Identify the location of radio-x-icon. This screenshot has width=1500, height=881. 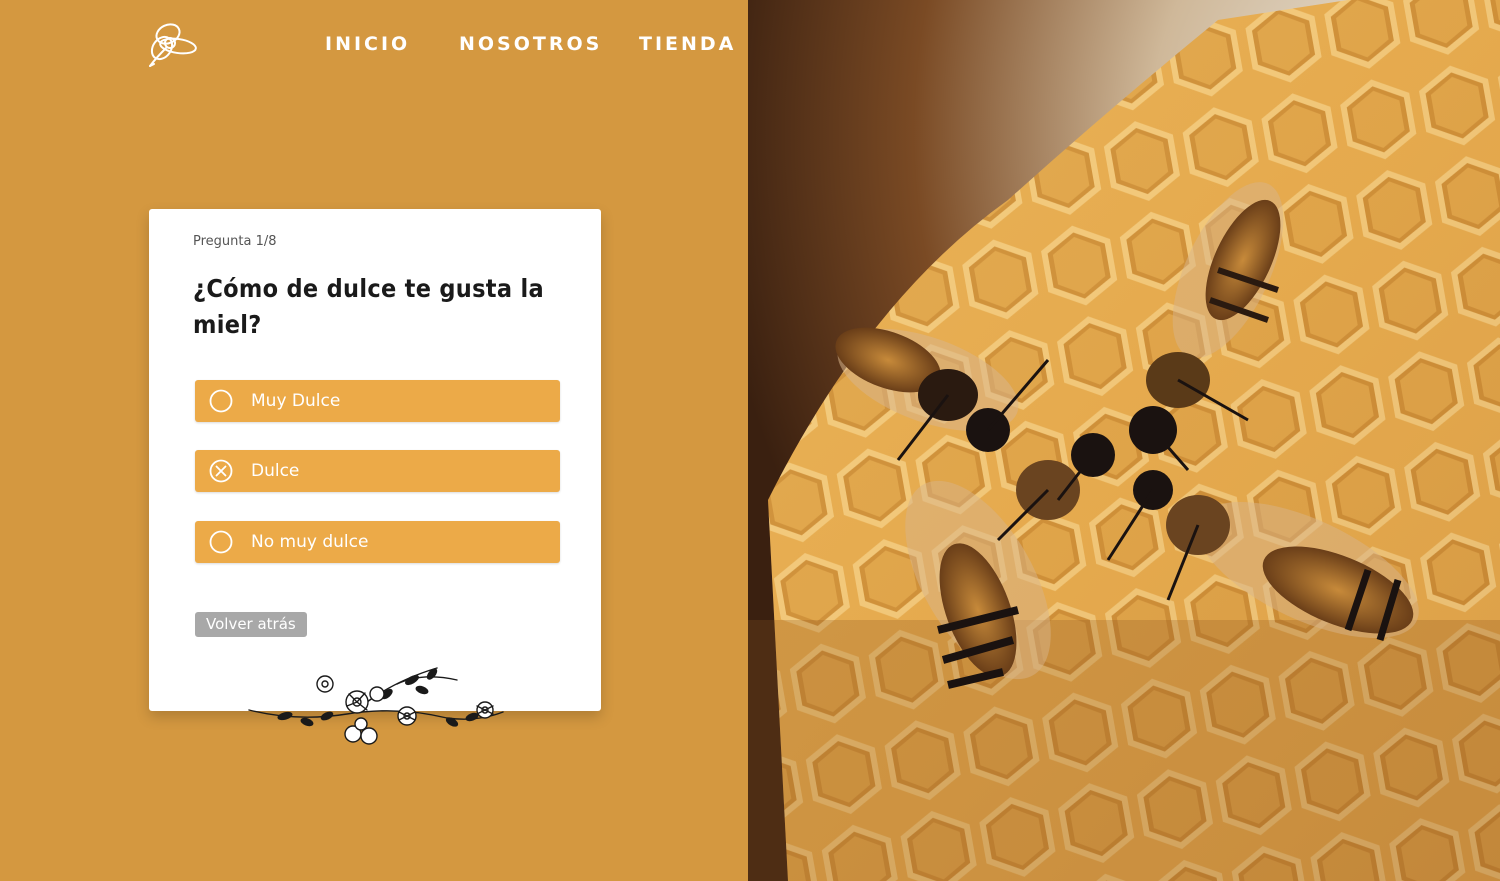
(221, 471).